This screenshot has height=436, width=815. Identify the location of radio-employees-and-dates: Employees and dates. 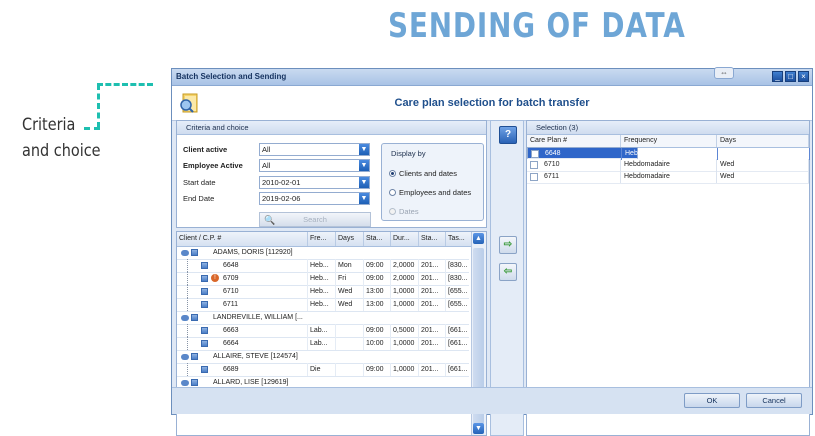
(430, 192).